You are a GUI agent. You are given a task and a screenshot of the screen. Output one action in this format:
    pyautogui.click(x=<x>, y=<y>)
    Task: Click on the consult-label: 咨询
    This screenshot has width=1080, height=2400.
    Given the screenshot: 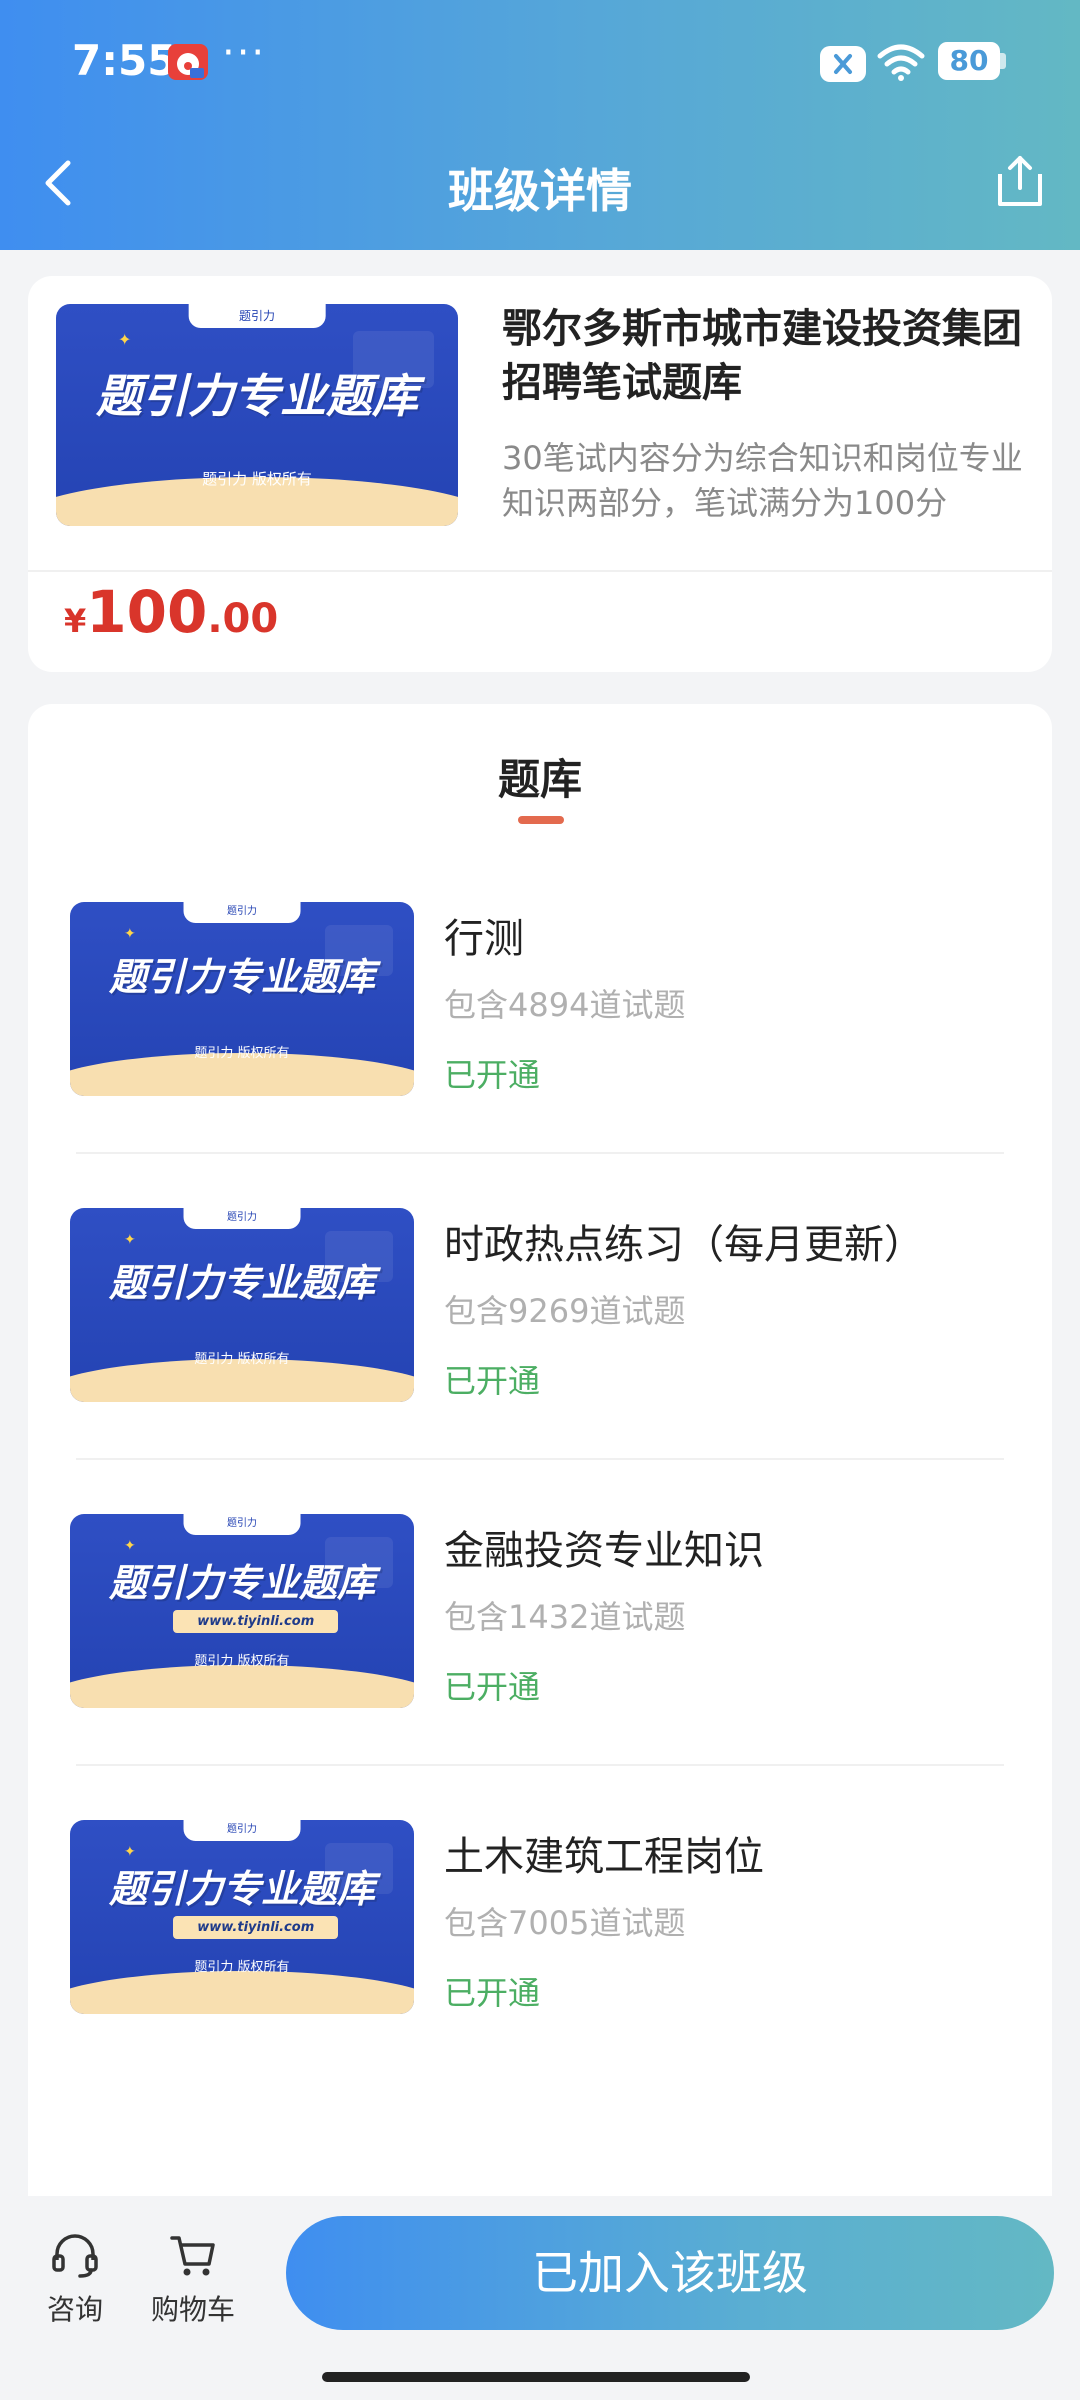 What is the action you would take?
    pyautogui.click(x=74, y=2309)
    